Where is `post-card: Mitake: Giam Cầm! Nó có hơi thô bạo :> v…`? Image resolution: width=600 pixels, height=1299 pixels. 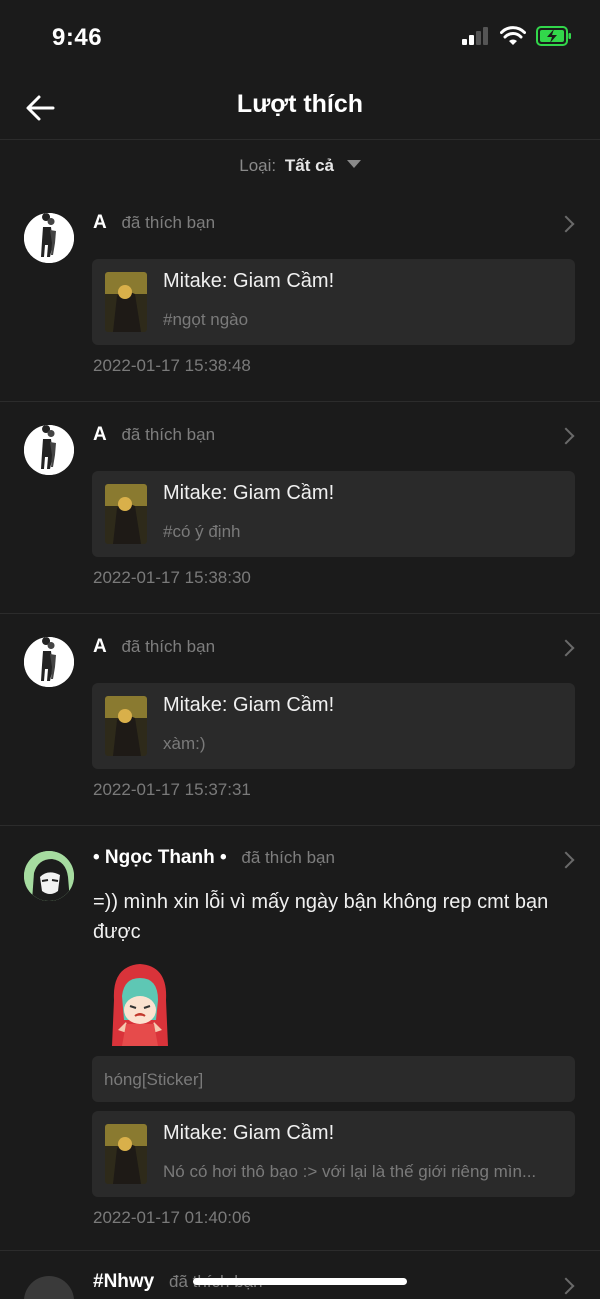
post-card: Mitake: Giam Cầm! Nó có hơi thô bạo :> v… is located at coordinates (333, 1154).